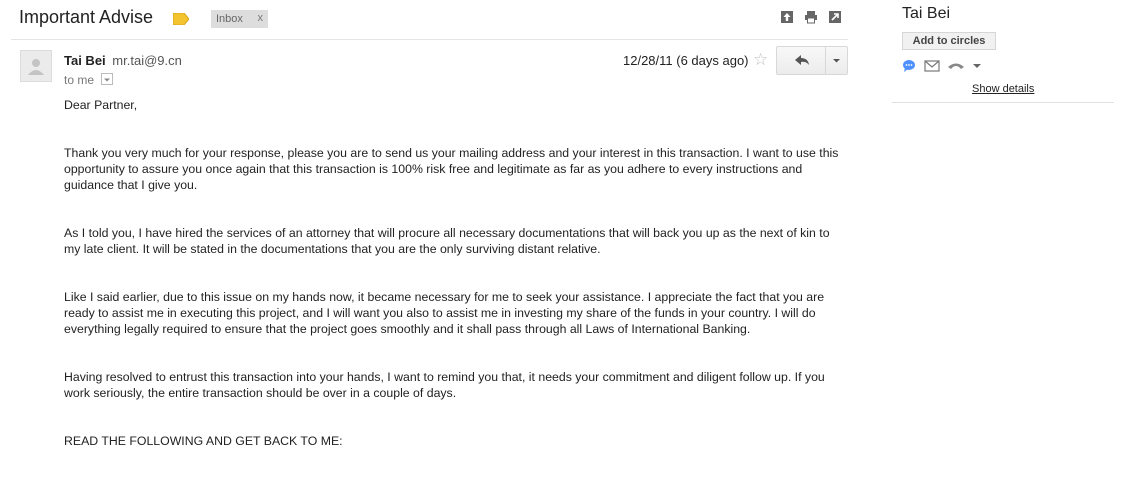  Describe the element at coordinates (86, 17) in the screenshot. I see `email-subject: Important Advise` at that location.